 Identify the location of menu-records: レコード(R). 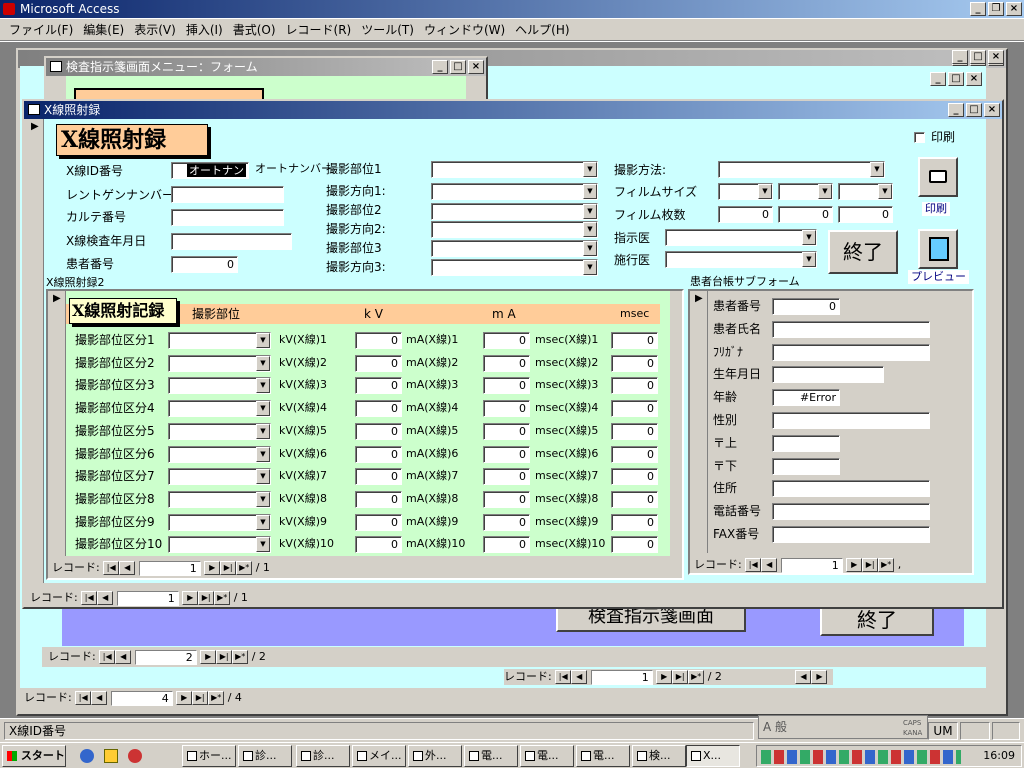
(319, 30).